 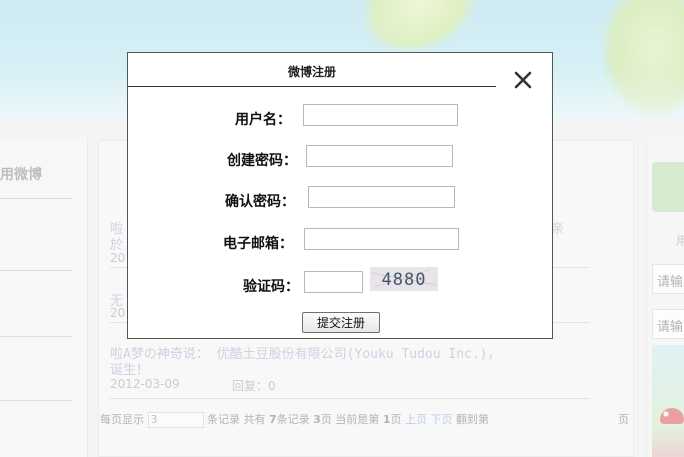 I want to click on password-label: 创建密码：, so click(x=262, y=161).